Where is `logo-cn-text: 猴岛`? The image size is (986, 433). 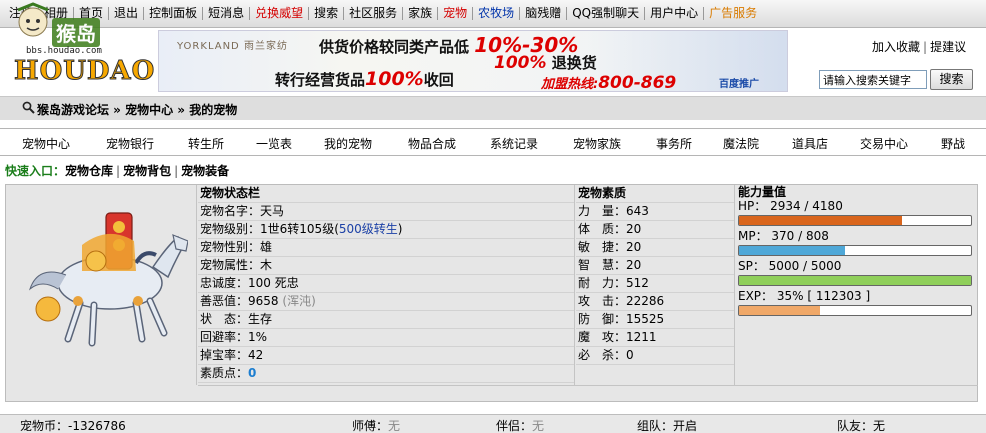
logo-cn-text: 猴岛 is located at coordinates (76, 32).